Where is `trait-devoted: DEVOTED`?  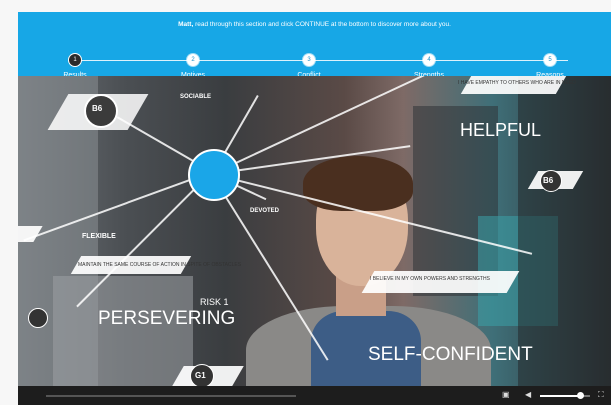 trait-devoted: DEVOTED is located at coordinates (265, 211).